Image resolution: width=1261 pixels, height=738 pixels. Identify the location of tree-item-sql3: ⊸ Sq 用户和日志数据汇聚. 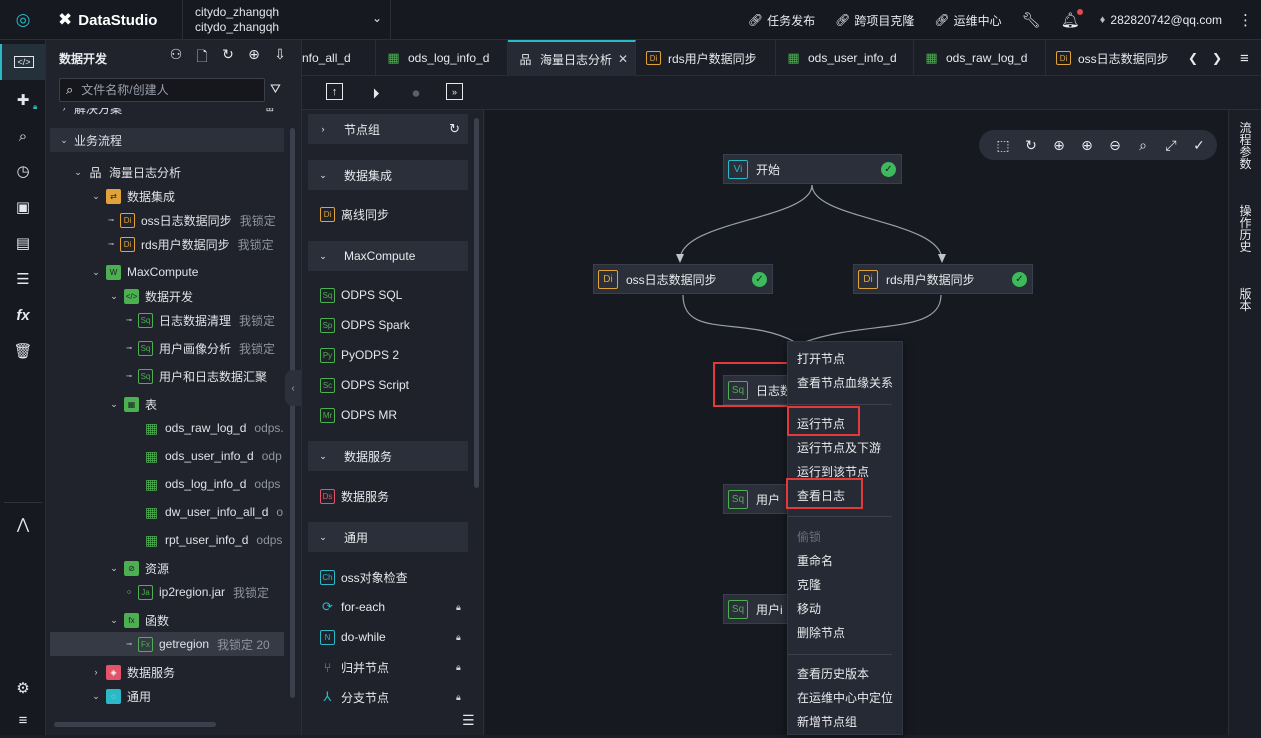
(167, 376).